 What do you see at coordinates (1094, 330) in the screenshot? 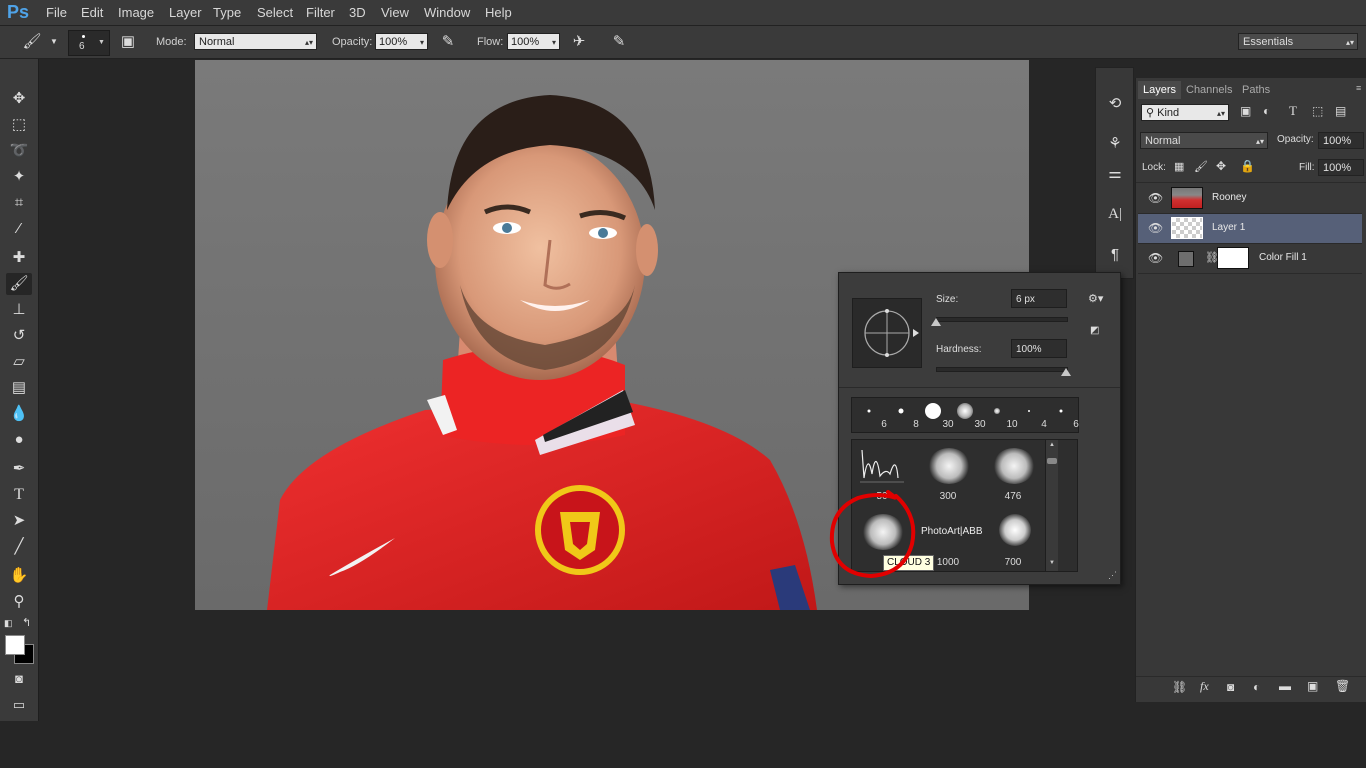
I see `new-preset-icon: ◩` at bounding box center [1094, 330].